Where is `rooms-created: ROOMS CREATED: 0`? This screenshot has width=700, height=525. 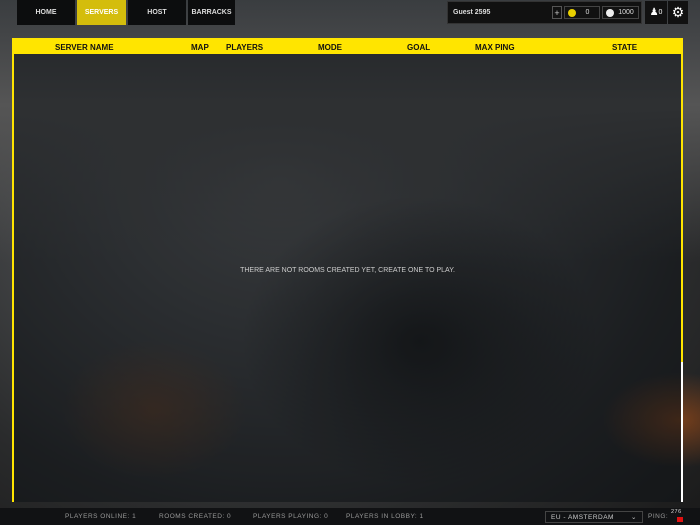 rooms-created: ROOMS CREATED: 0 is located at coordinates (195, 516).